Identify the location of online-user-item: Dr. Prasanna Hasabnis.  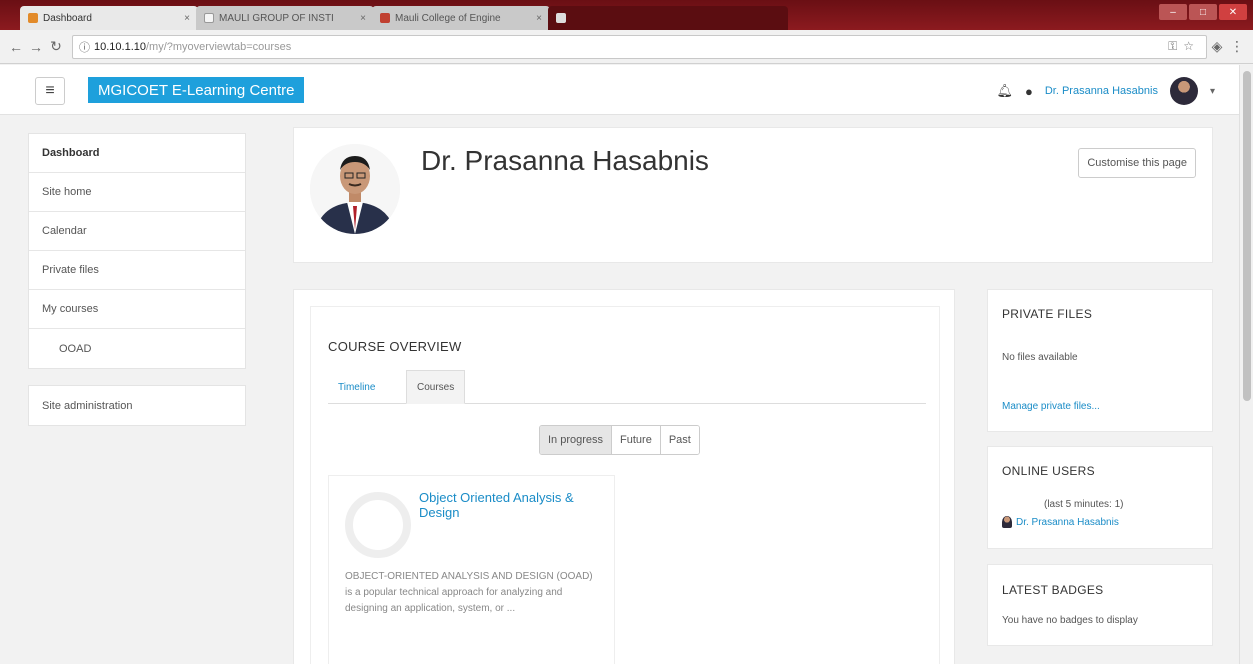
(1060, 522).